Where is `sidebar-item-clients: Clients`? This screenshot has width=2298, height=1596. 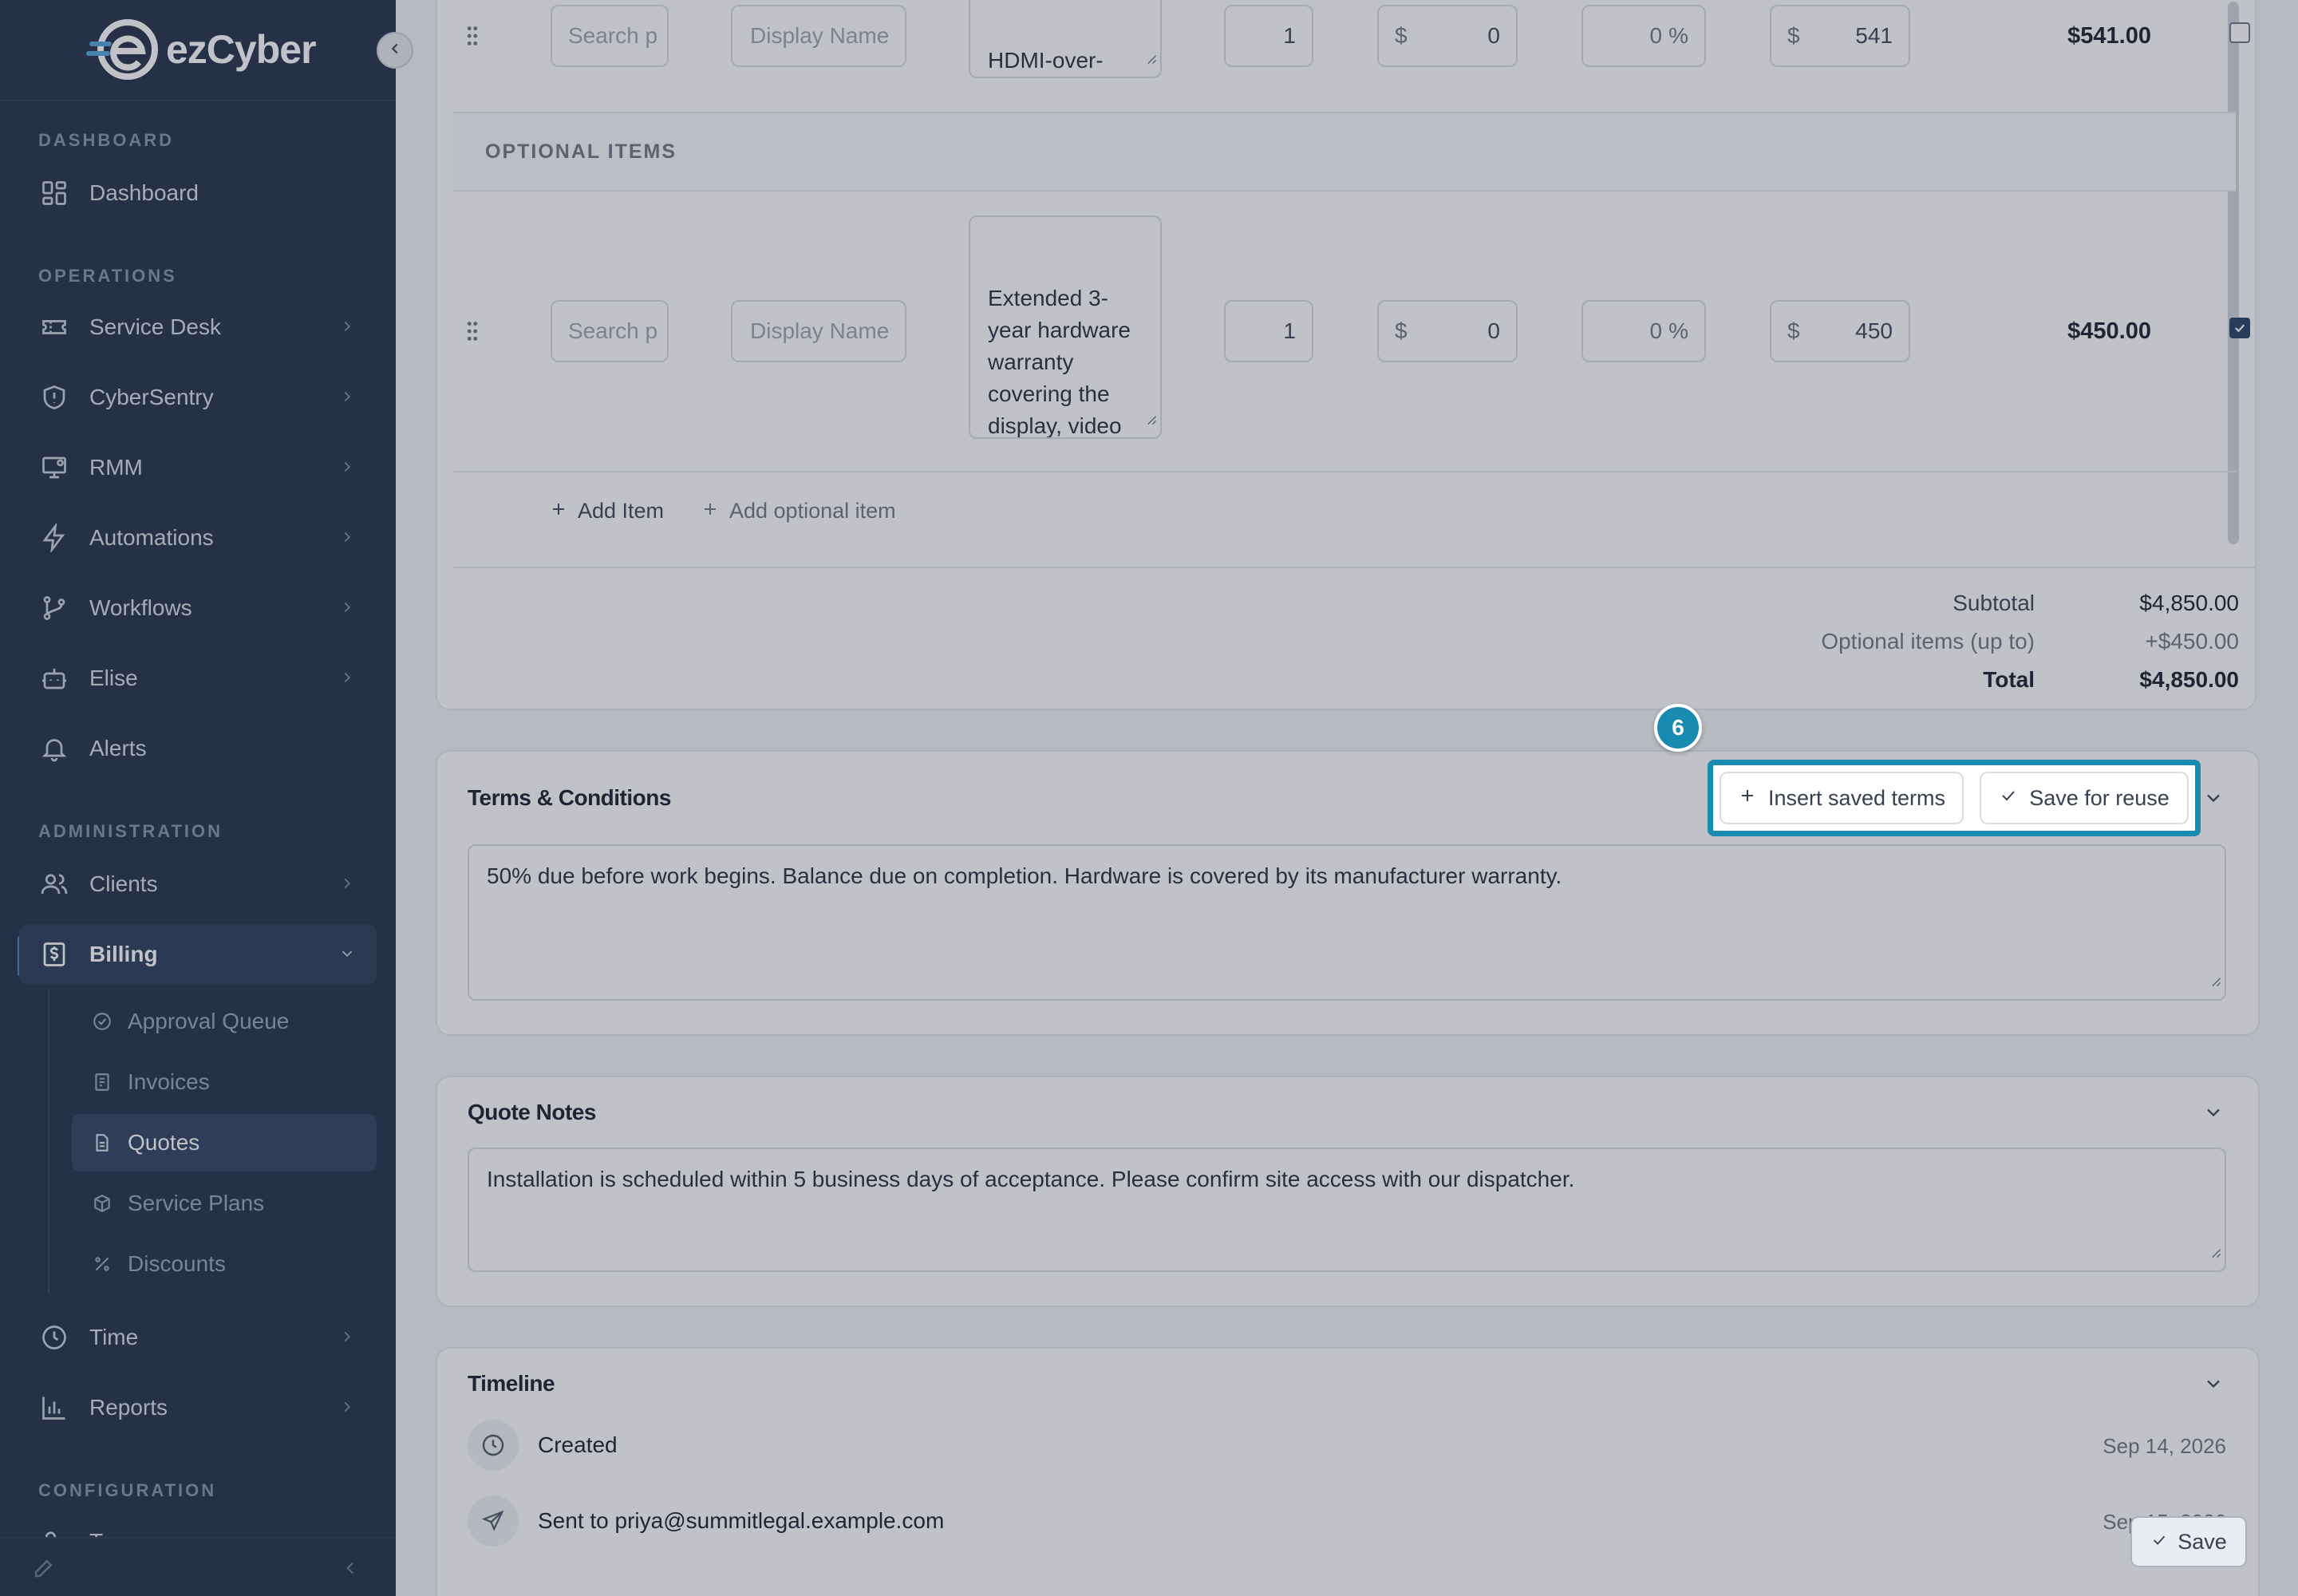 sidebar-item-clients: Clients is located at coordinates (198, 884).